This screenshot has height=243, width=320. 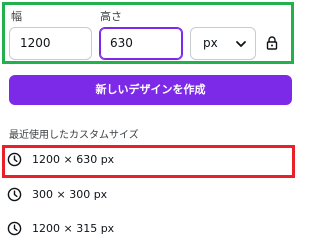 What do you see at coordinates (111, 16) in the screenshot?
I see `height-label: 高さ` at bounding box center [111, 16].